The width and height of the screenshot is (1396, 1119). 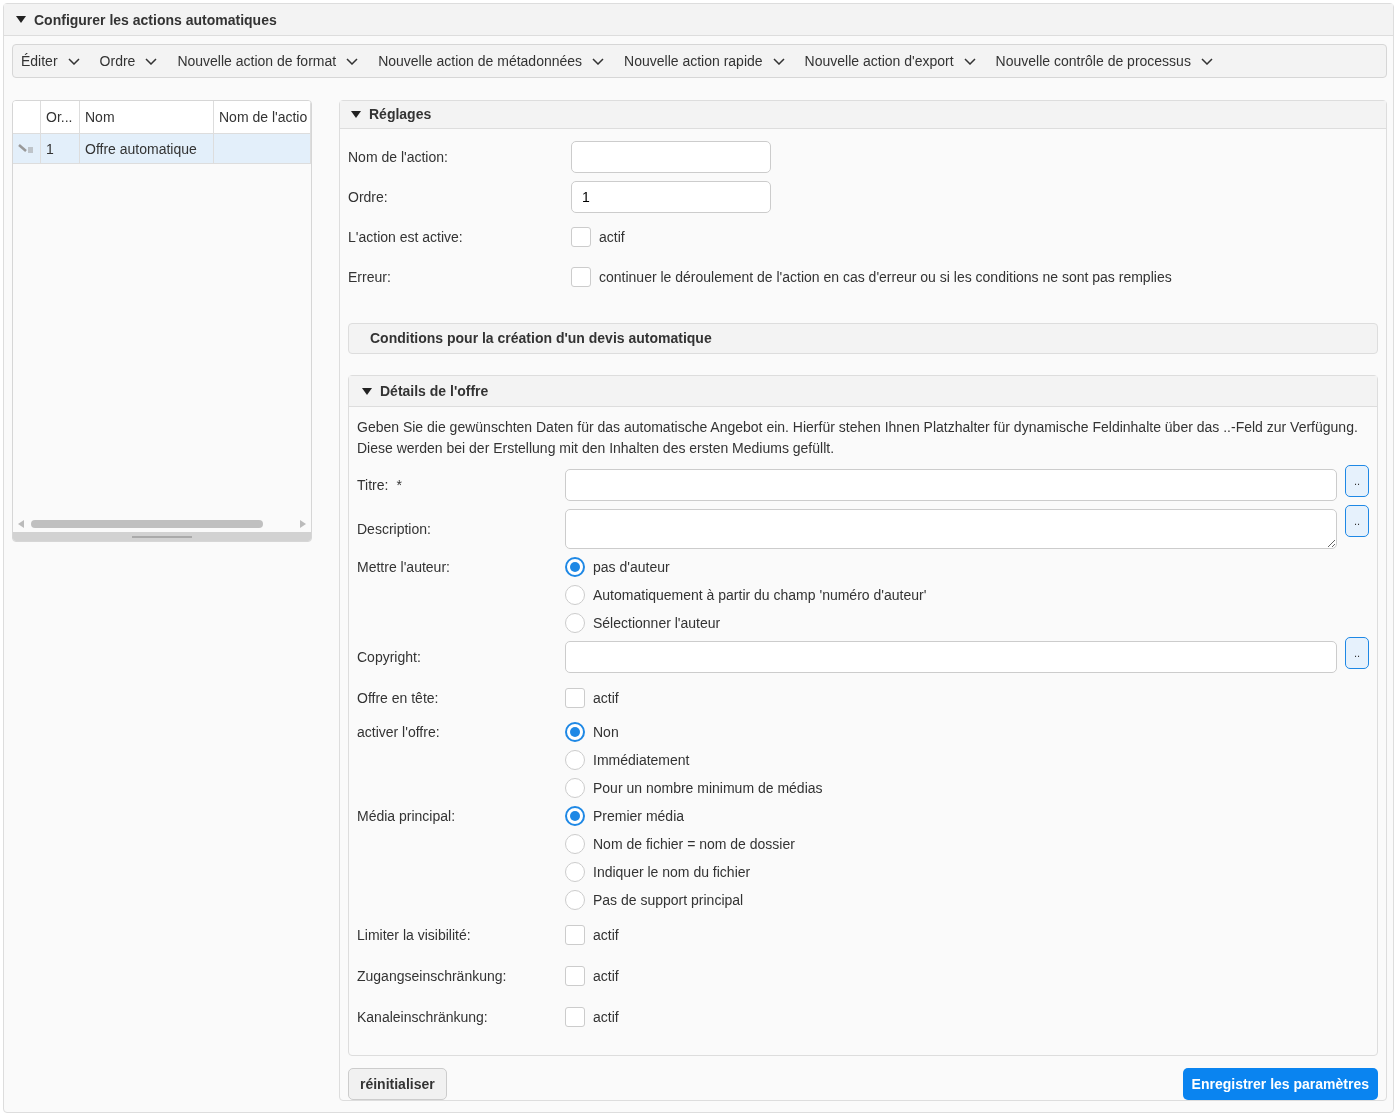 What do you see at coordinates (262, 117) in the screenshot?
I see `column-header: Nom de l'actio` at bounding box center [262, 117].